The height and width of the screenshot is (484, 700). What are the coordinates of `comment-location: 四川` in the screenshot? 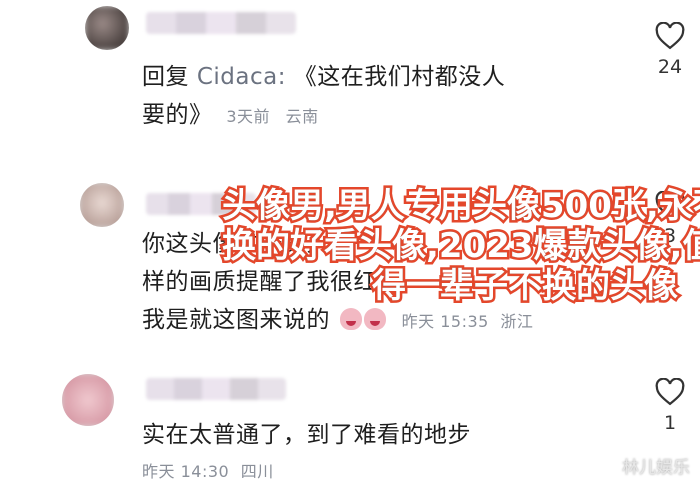 It's located at (257, 471).